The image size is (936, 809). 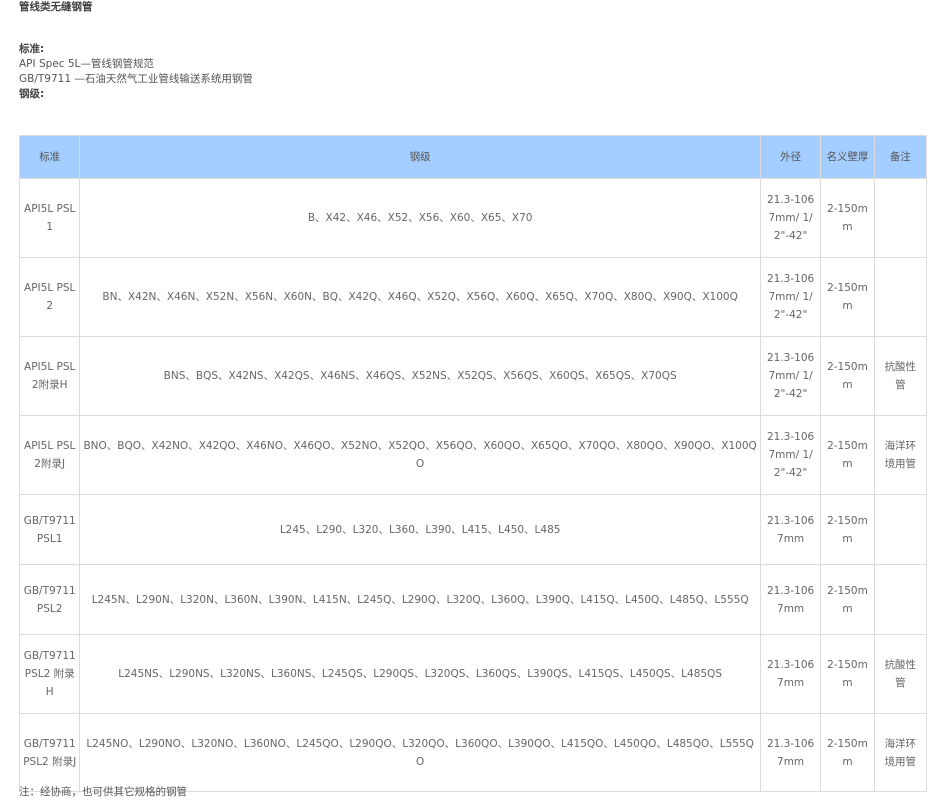 I want to click on header-outer-diameter: 外径, so click(x=790, y=157).